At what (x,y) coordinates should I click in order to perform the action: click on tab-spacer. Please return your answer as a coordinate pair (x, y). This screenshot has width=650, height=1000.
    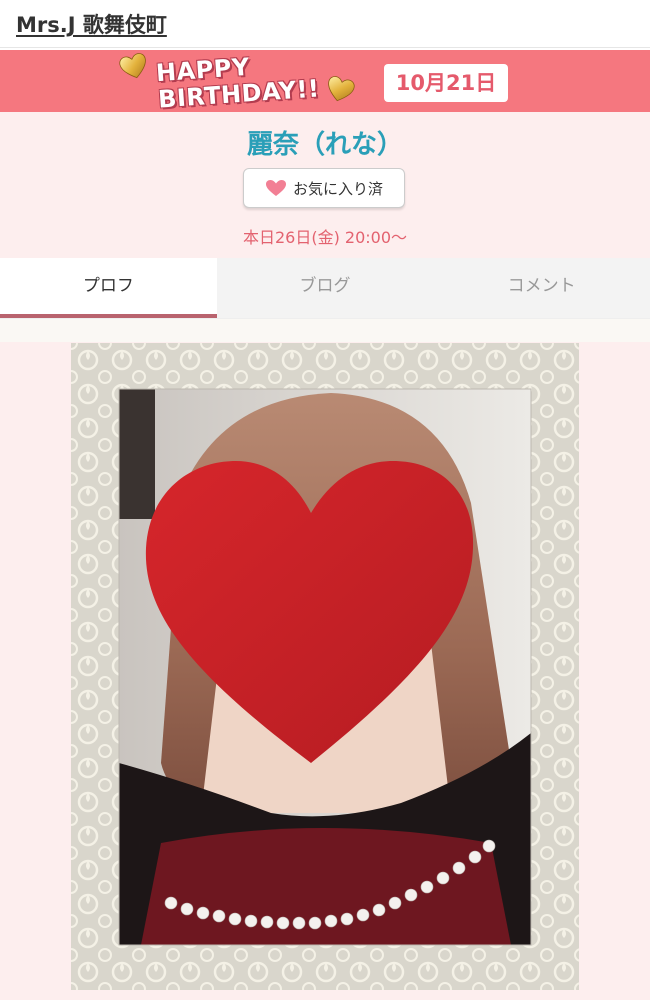
    Looking at the image, I should click on (325, 330).